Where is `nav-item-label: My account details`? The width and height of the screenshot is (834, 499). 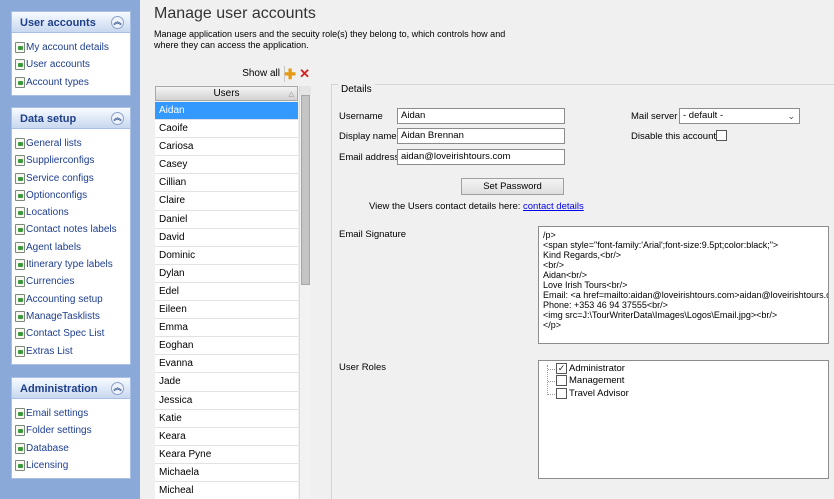 nav-item-label: My account details is located at coordinates (67, 47).